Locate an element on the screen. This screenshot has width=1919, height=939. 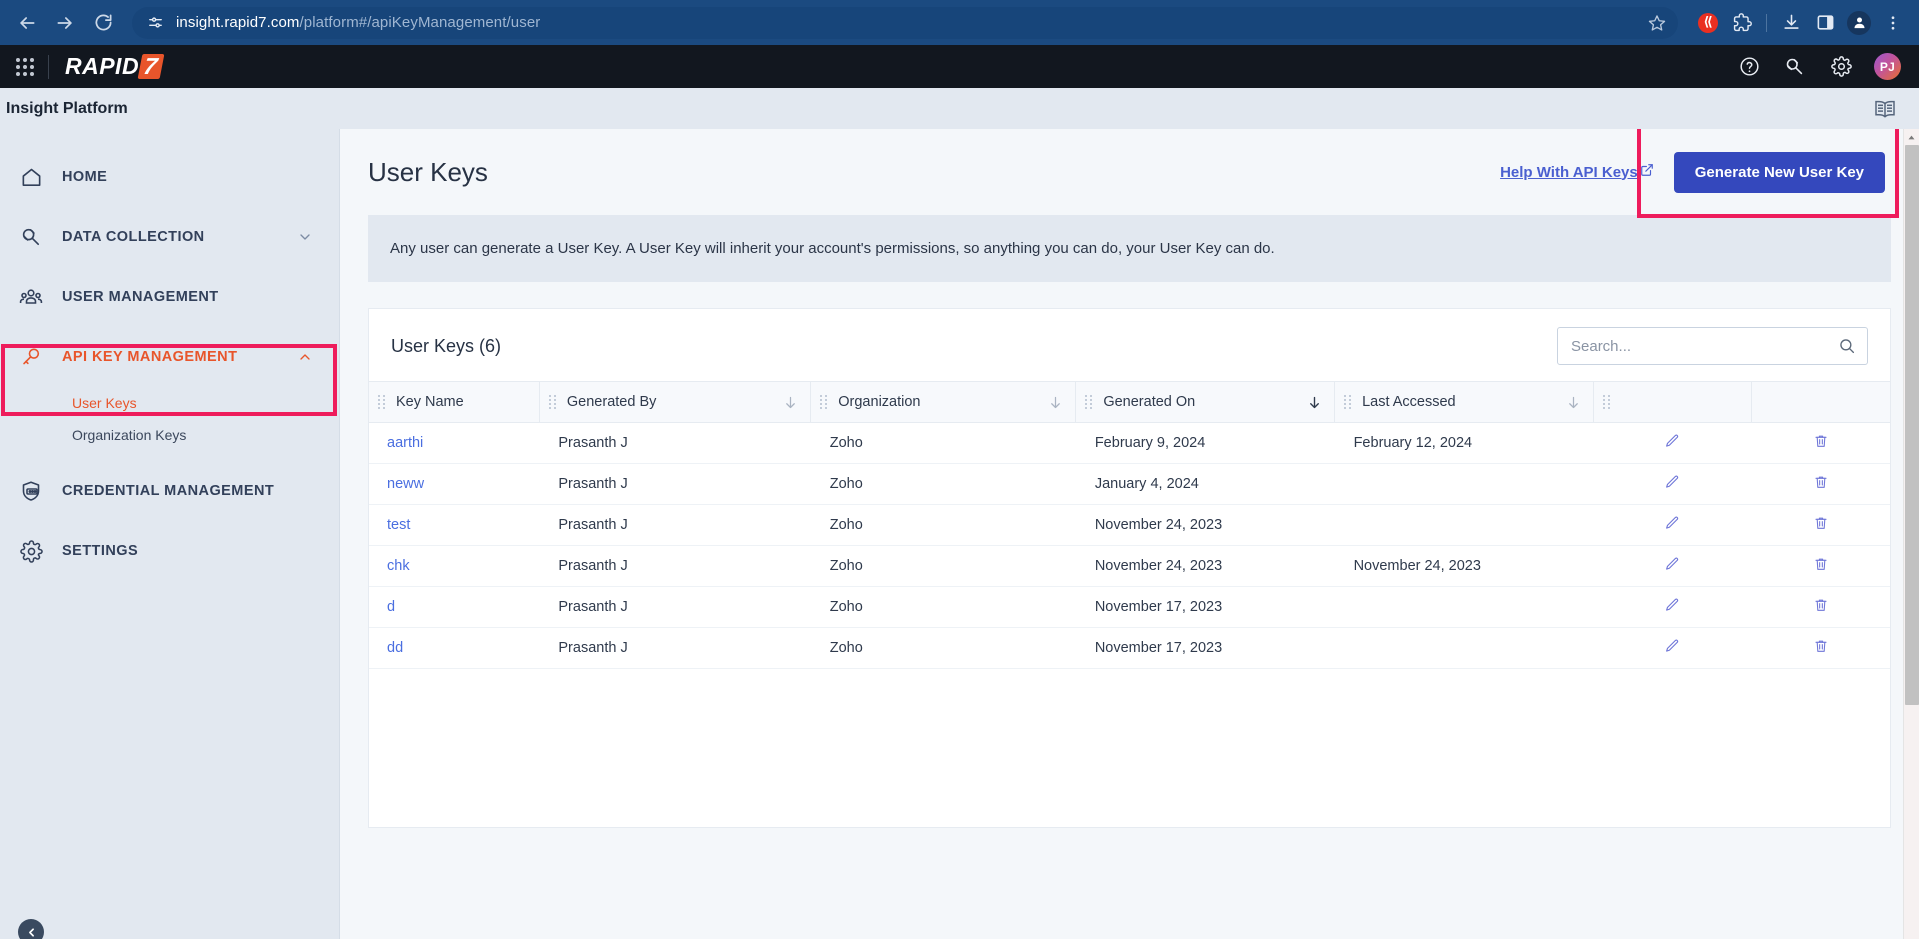
cell-generated-on: February 9, 2024 is located at coordinates (1205, 443).